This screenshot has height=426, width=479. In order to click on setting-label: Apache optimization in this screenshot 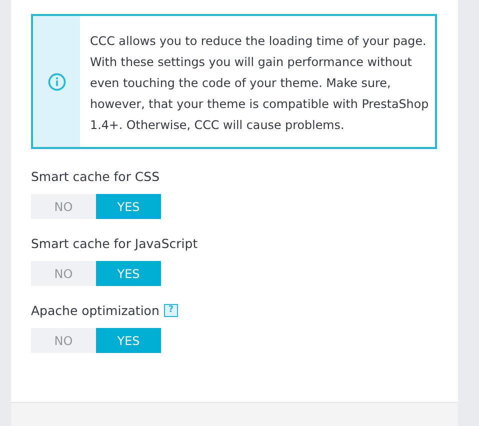, I will do `click(95, 310)`.